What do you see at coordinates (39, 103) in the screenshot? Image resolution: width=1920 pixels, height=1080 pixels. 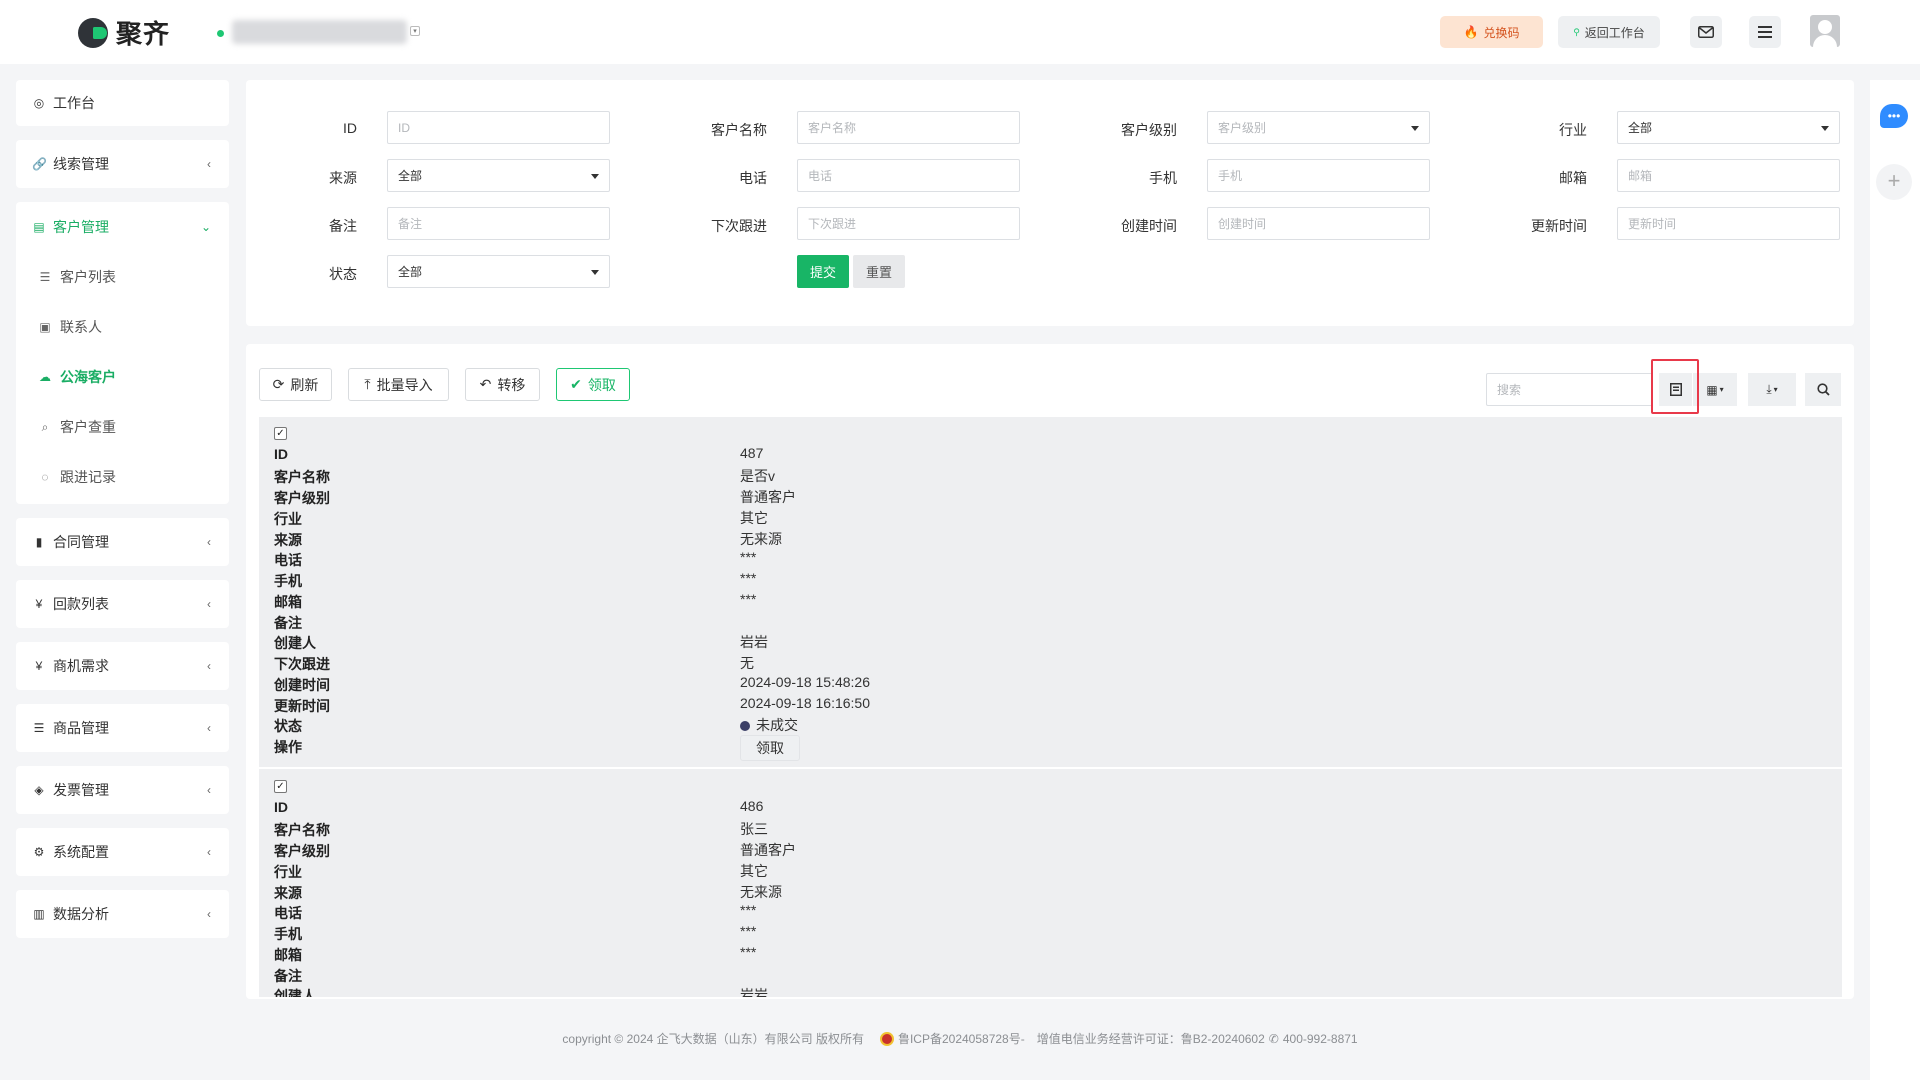 I see `dashboard-icon: ◎` at bounding box center [39, 103].